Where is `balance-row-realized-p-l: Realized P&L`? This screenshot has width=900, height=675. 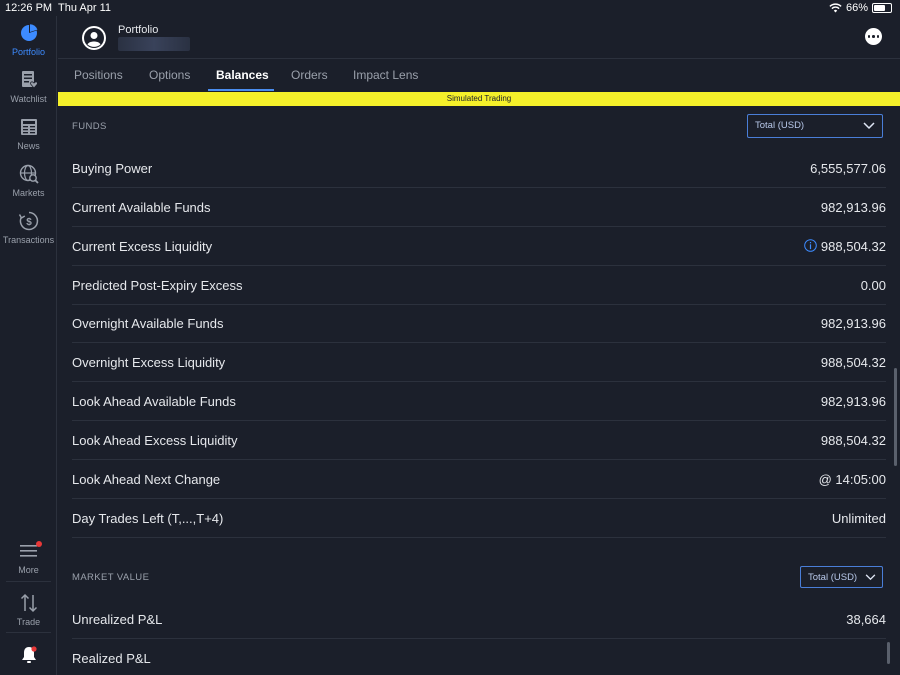
balance-row-realized-p-l: Realized P&L is located at coordinates (479, 657).